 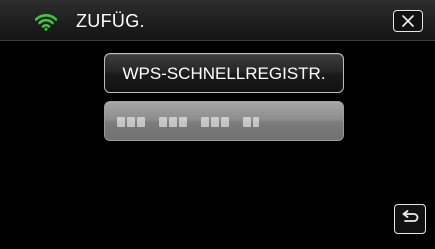 I want to click on wps-quick-registration-button: WPS-SCHNELLREGISTR., so click(x=224, y=73).